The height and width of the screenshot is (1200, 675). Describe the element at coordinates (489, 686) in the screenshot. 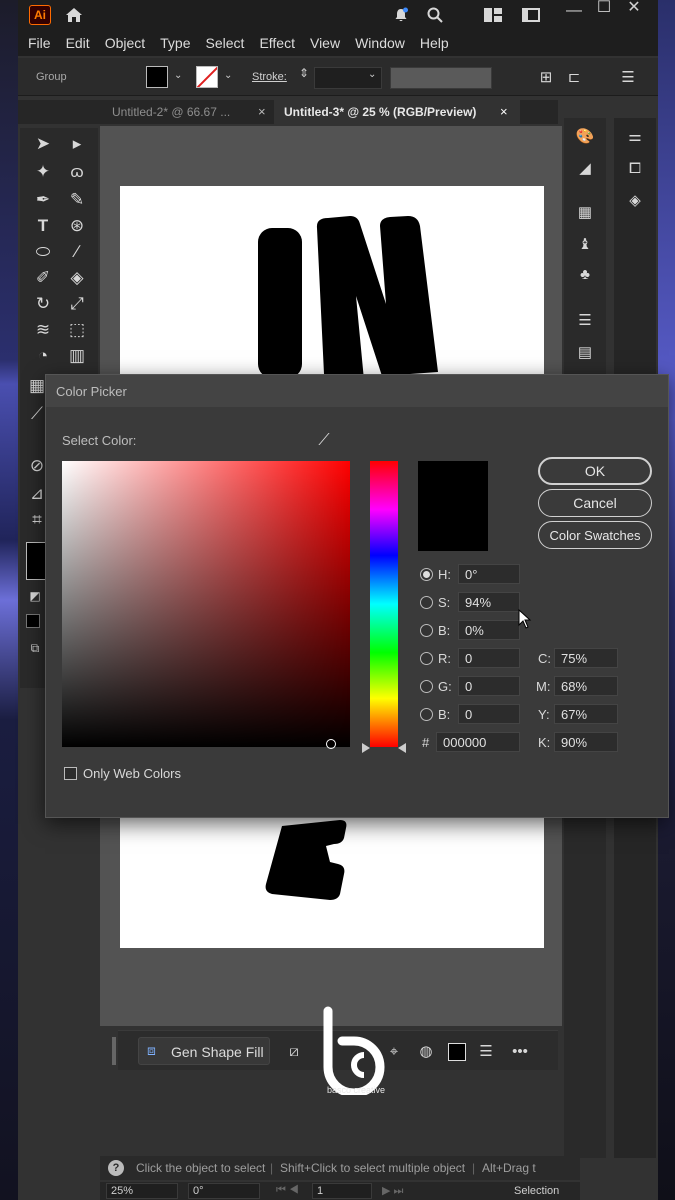

I see `green-input: 0` at that location.